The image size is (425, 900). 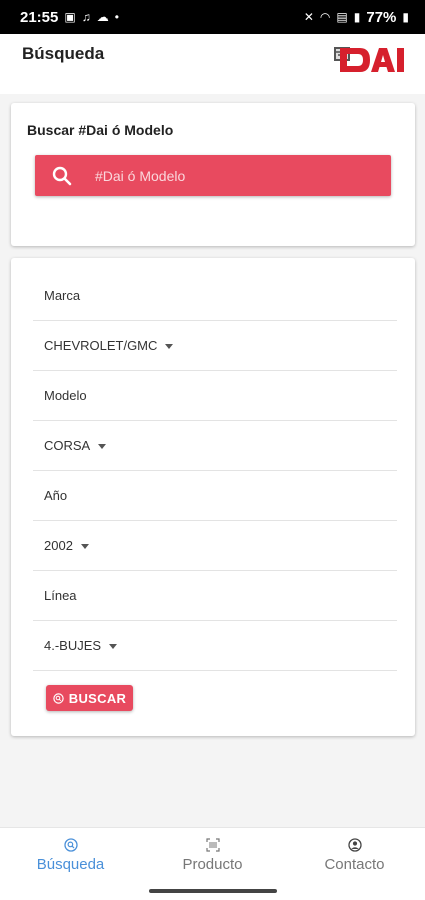 I want to click on mute-icon: ✕, so click(x=308, y=17).